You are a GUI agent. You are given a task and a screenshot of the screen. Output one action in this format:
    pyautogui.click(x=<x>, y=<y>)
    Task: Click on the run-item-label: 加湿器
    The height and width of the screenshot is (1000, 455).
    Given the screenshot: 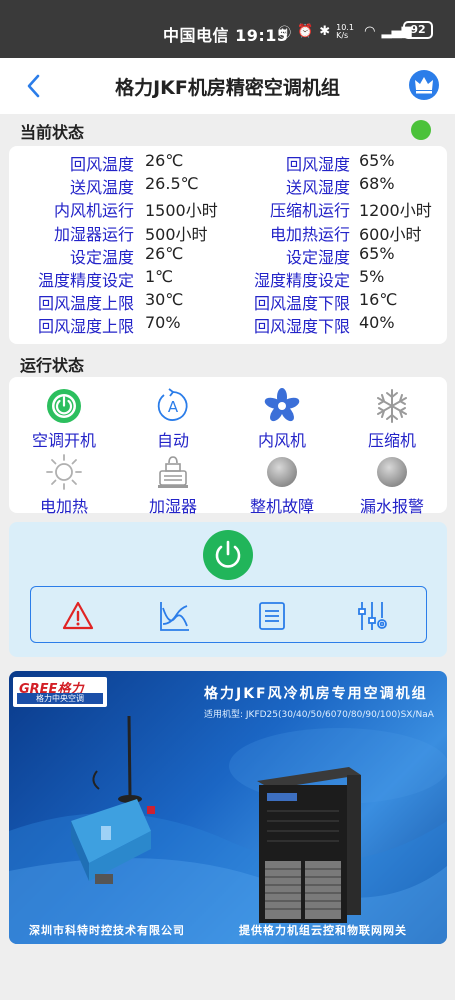 What is the action you would take?
    pyautogui.click(x=172, y=506)
    